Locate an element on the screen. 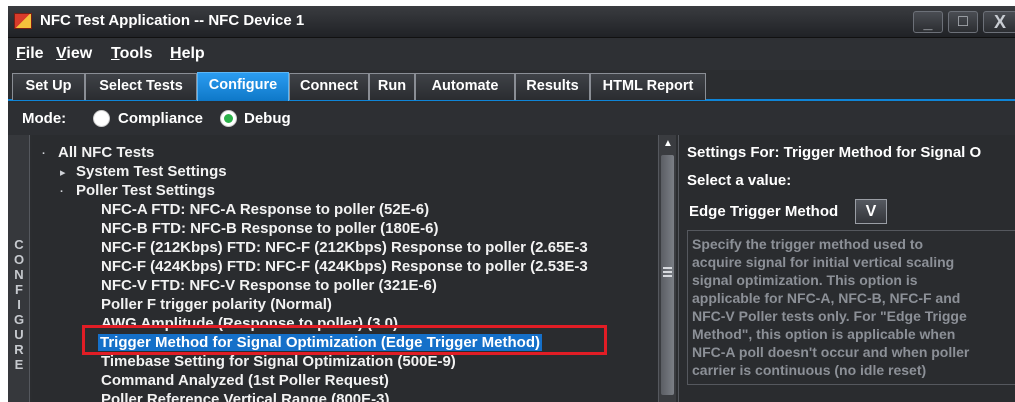 The height and width of the screenshot is (402, 1015). scroll-thumb is located at coordinates (667, 275).